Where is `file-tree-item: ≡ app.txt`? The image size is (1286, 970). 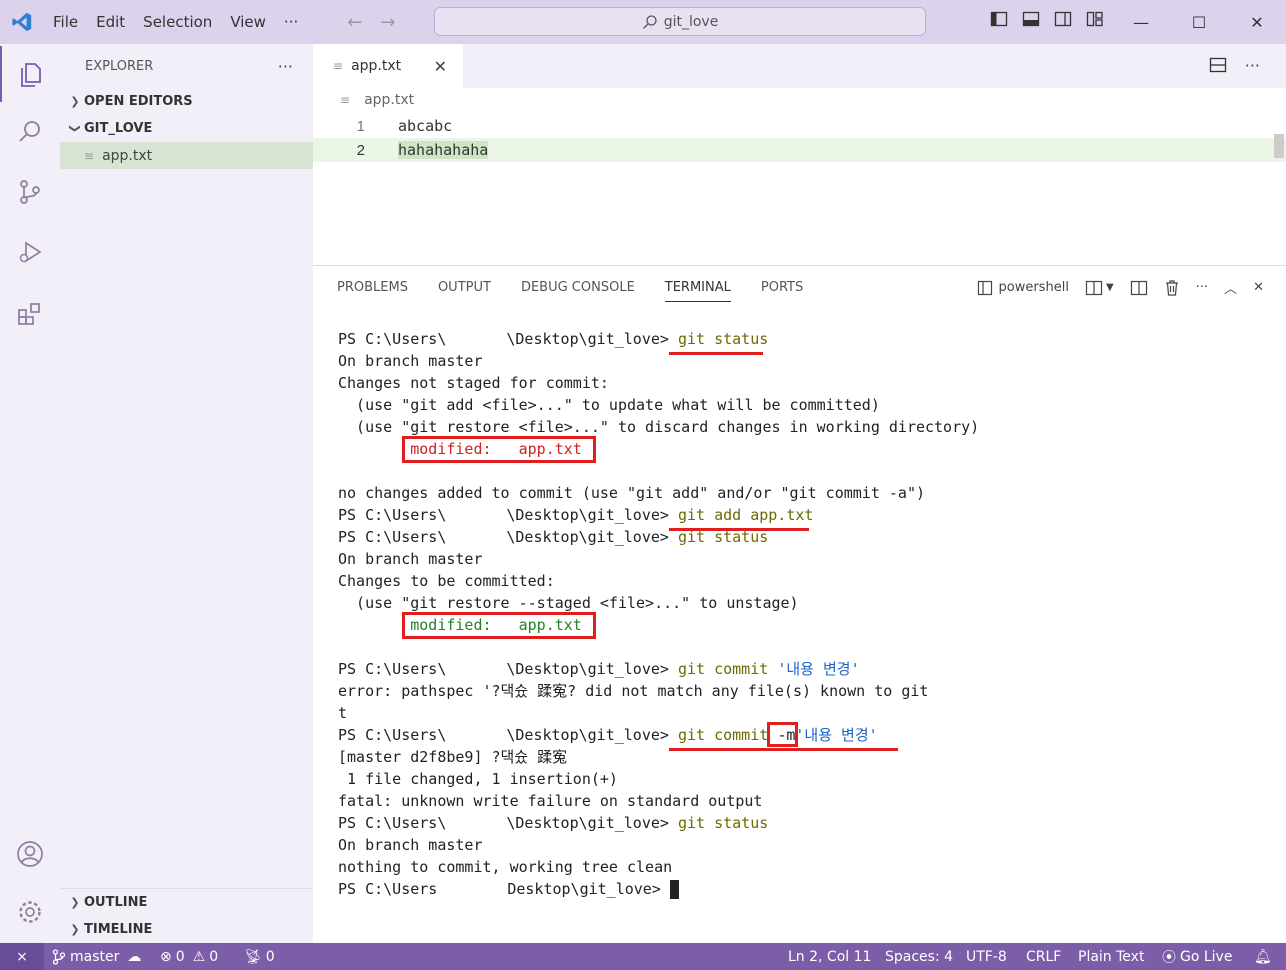
file-tree-item: ≡ app.txt is located at coordinates (186, 155).